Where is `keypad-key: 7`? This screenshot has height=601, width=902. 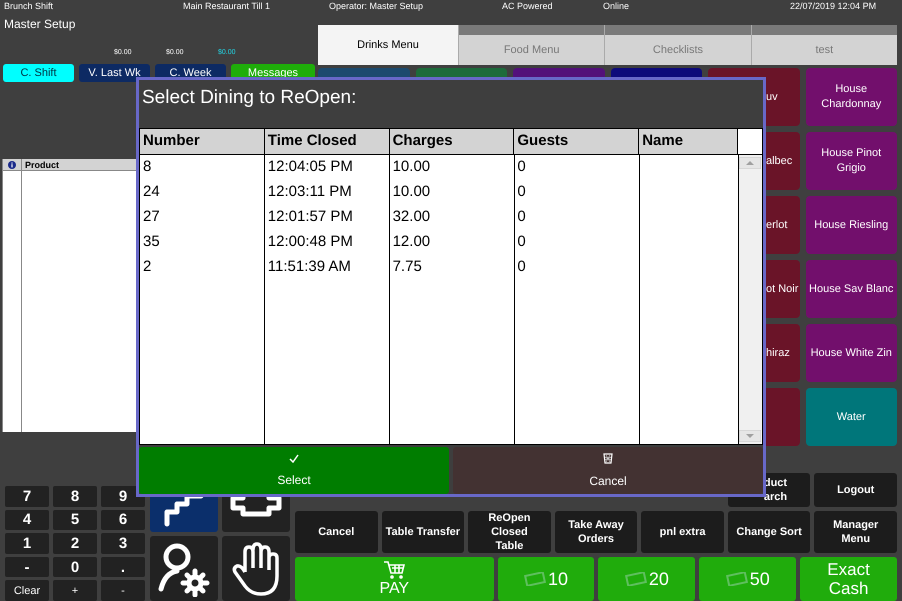
keypad-key: 7 is located at coordinates (27, 496).